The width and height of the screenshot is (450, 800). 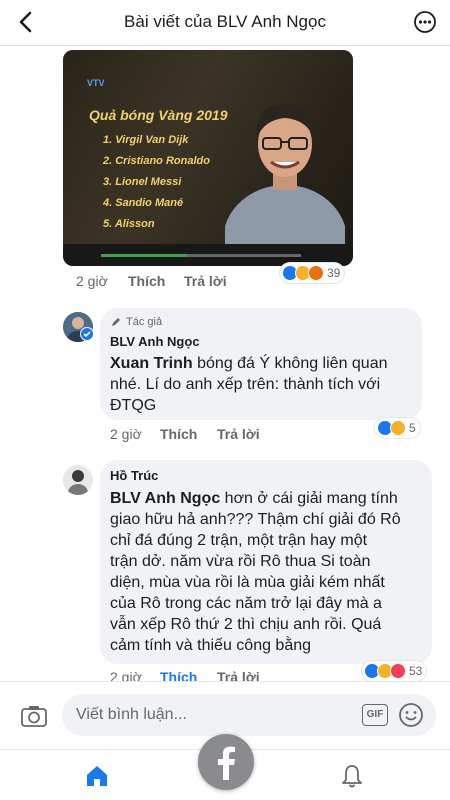 I want to click on reaction-summary: 5, so click(x=397, y=428).